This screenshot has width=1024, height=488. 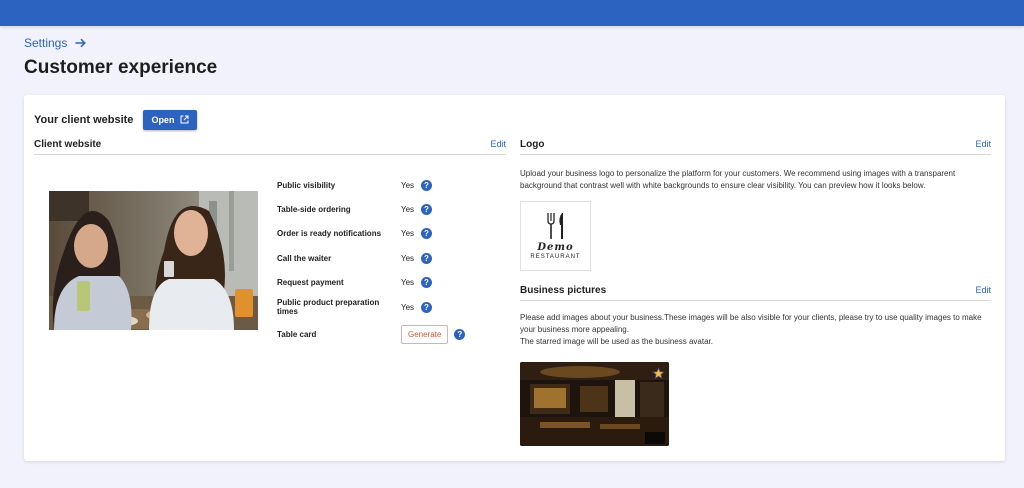 What do you see at coordinates (163, 120) in the screenshot?
I see `open-button-label: Open` at bounding box center [163, 120].